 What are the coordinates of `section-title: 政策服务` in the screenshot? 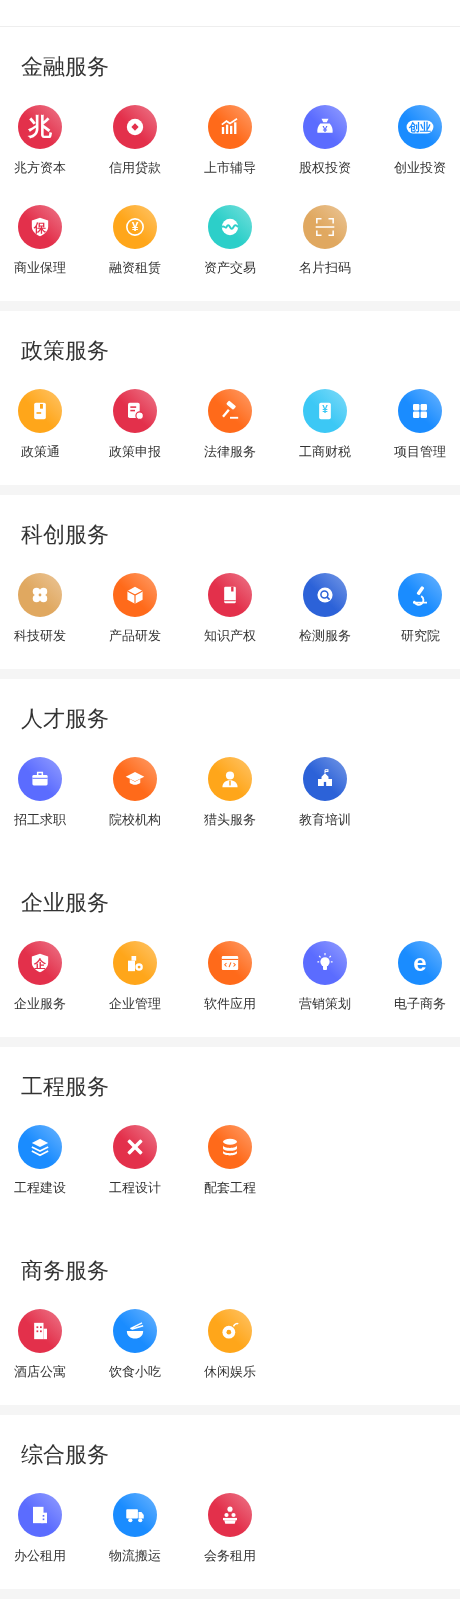 It's located at (65, 351).